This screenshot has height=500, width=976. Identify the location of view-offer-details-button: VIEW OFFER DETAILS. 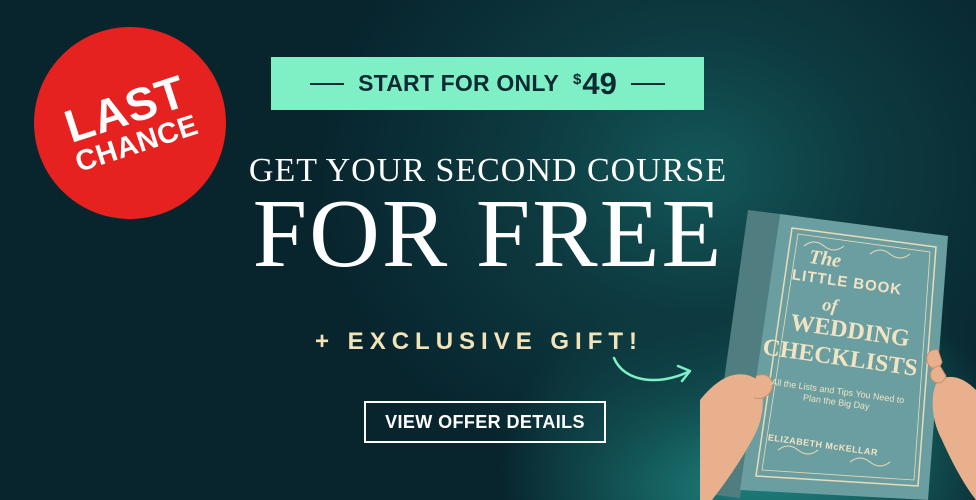
(485, 422).